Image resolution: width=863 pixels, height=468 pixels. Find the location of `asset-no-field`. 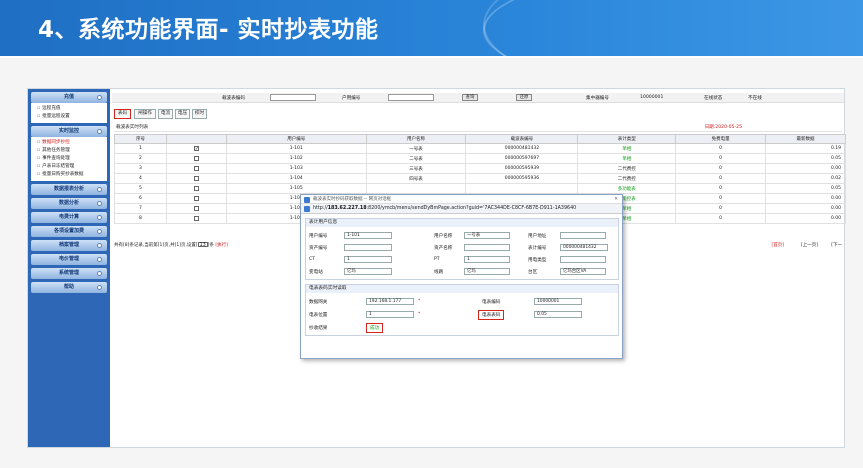

asset-no-field is located at coordinates (368, 247).